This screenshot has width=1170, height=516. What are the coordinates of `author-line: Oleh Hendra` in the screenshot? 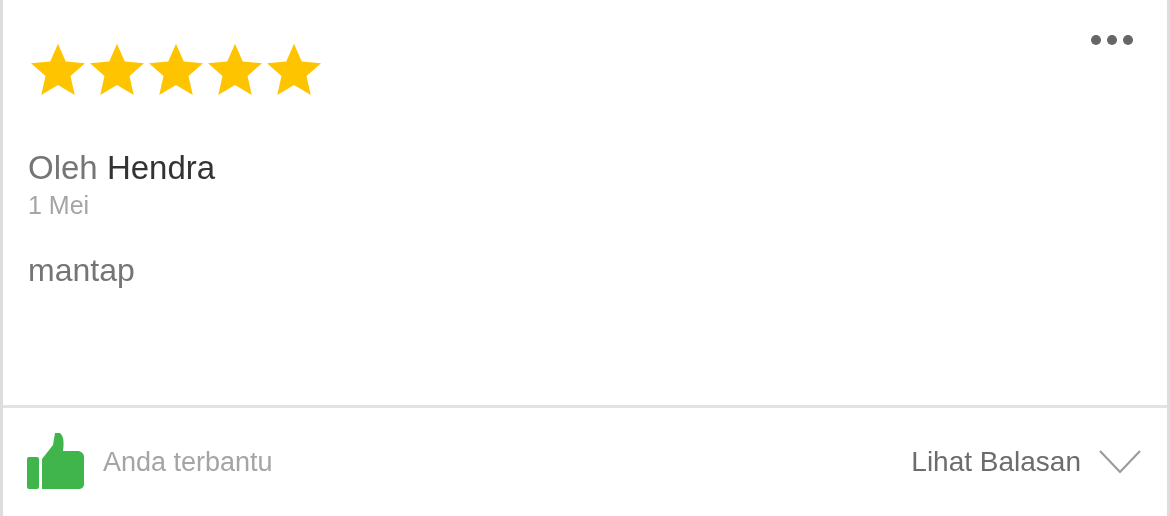 It's located at (122, 168).